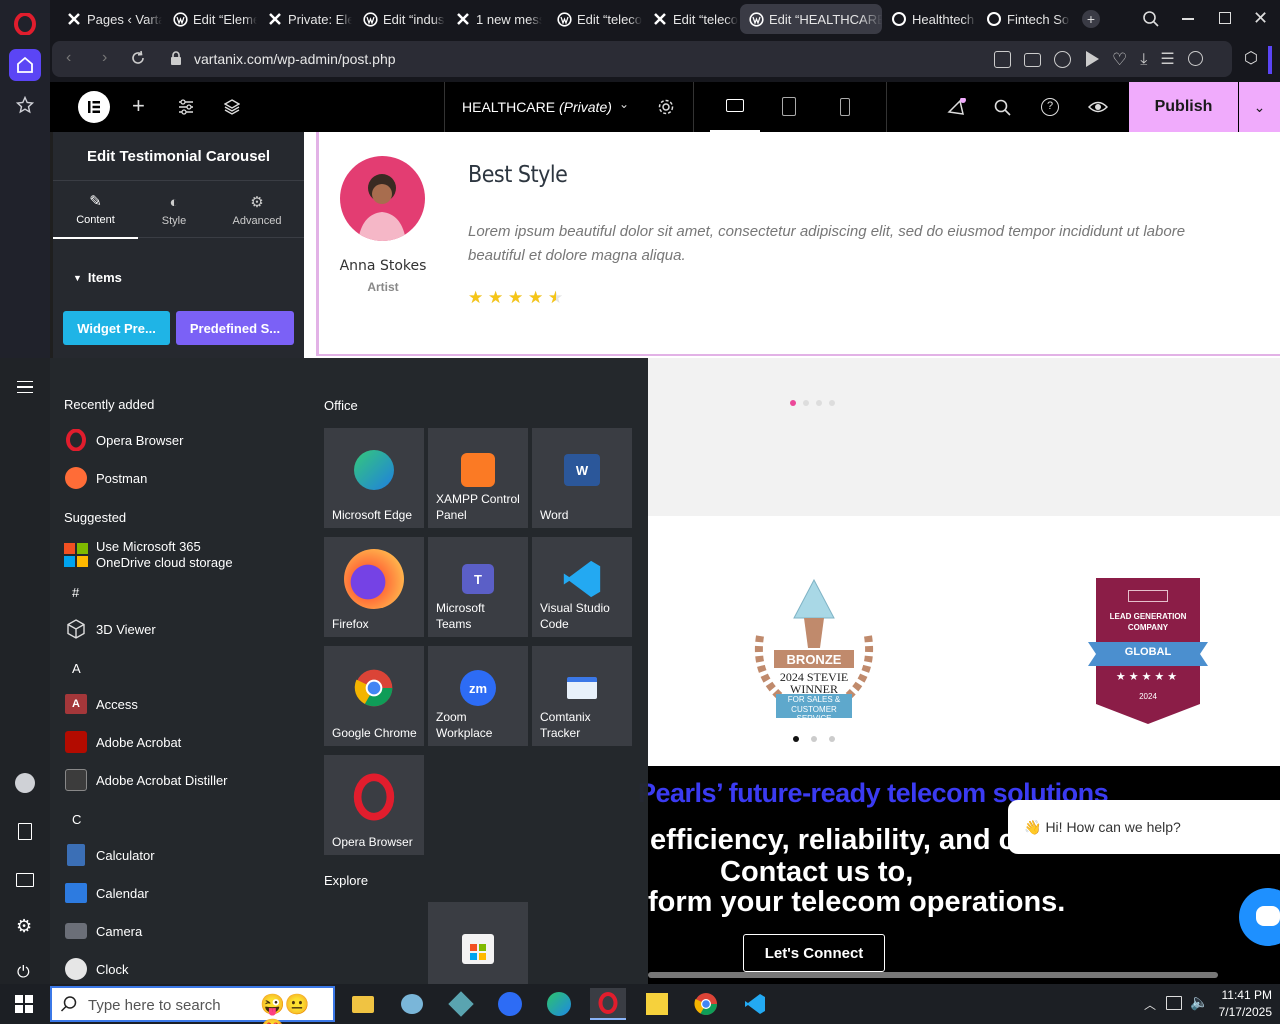 This screenshot has width=1280, height=1024. Describe the element at coordinates (1150, 1004) in the screenshot. I see `show-hidden-icons-chevron: ︿` at that location.